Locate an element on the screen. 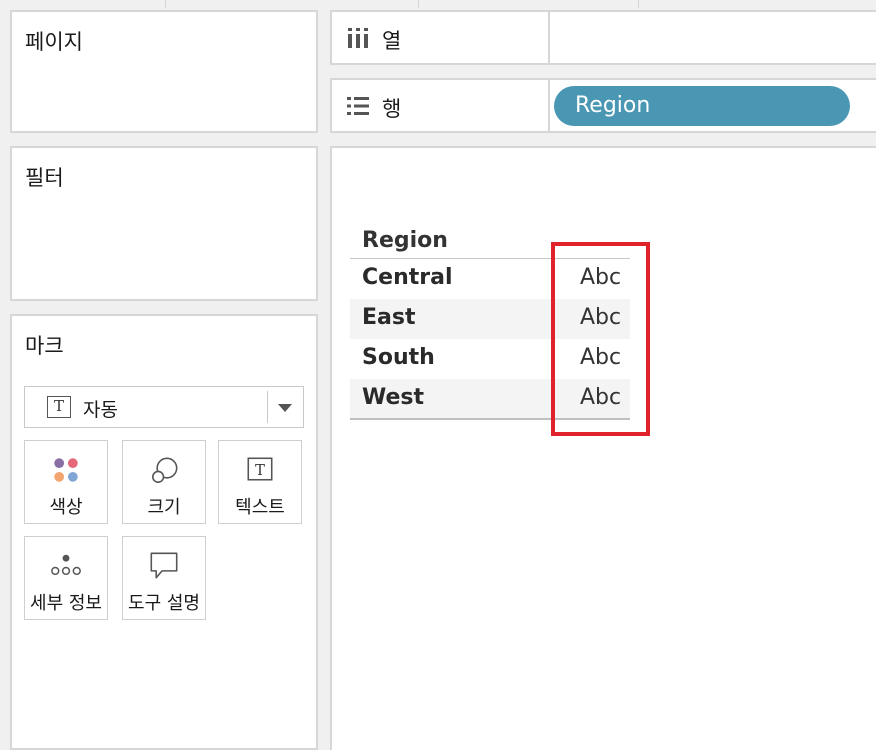 This screenshot has width=876, height=750. top-strip is located at coordinates (438, 4).